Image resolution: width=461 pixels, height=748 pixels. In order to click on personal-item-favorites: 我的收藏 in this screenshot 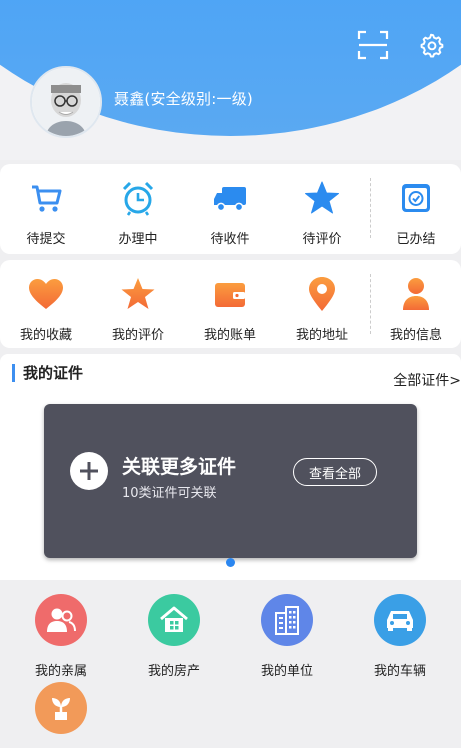, I will do `click(46, 304)`.